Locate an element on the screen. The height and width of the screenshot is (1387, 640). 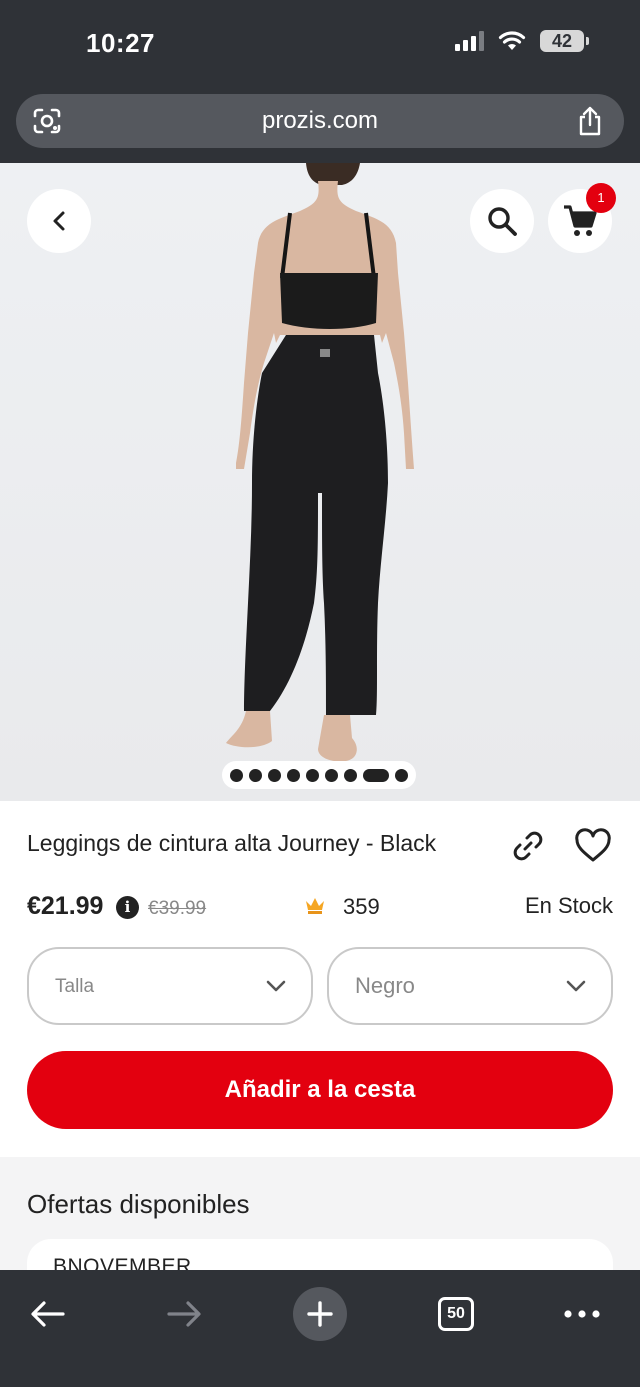
cart-count-badge: 1 is located at coordinates (601, 198).